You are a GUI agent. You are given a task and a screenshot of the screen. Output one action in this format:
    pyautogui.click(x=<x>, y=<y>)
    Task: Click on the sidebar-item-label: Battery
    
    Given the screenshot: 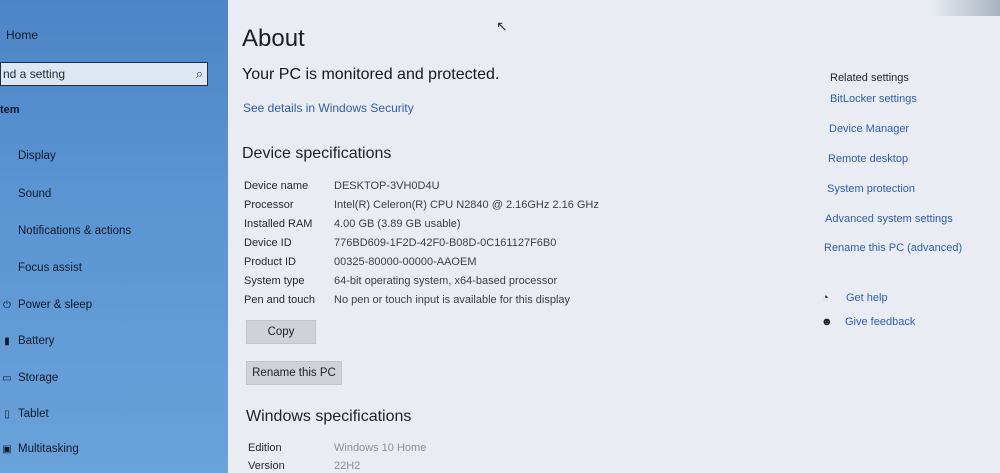 What is the action you would take?
    pyautogui.click(x=36, y=341)
    